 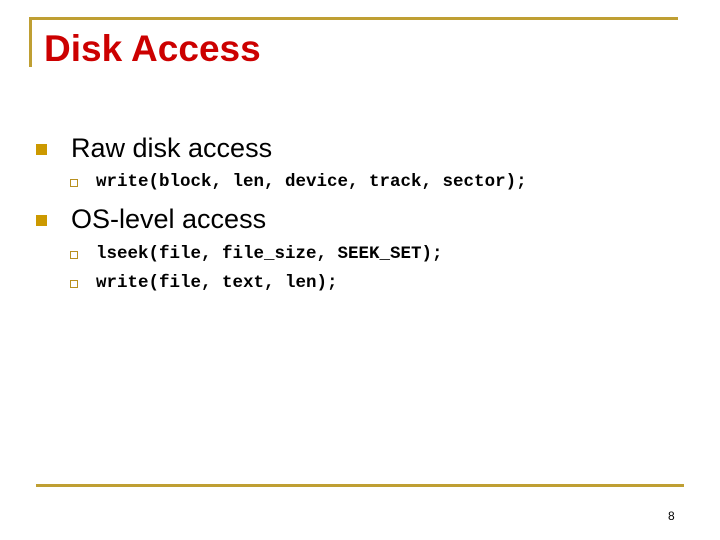 I want to click on slide-title: Disk Access, so click(x=152, y=48).